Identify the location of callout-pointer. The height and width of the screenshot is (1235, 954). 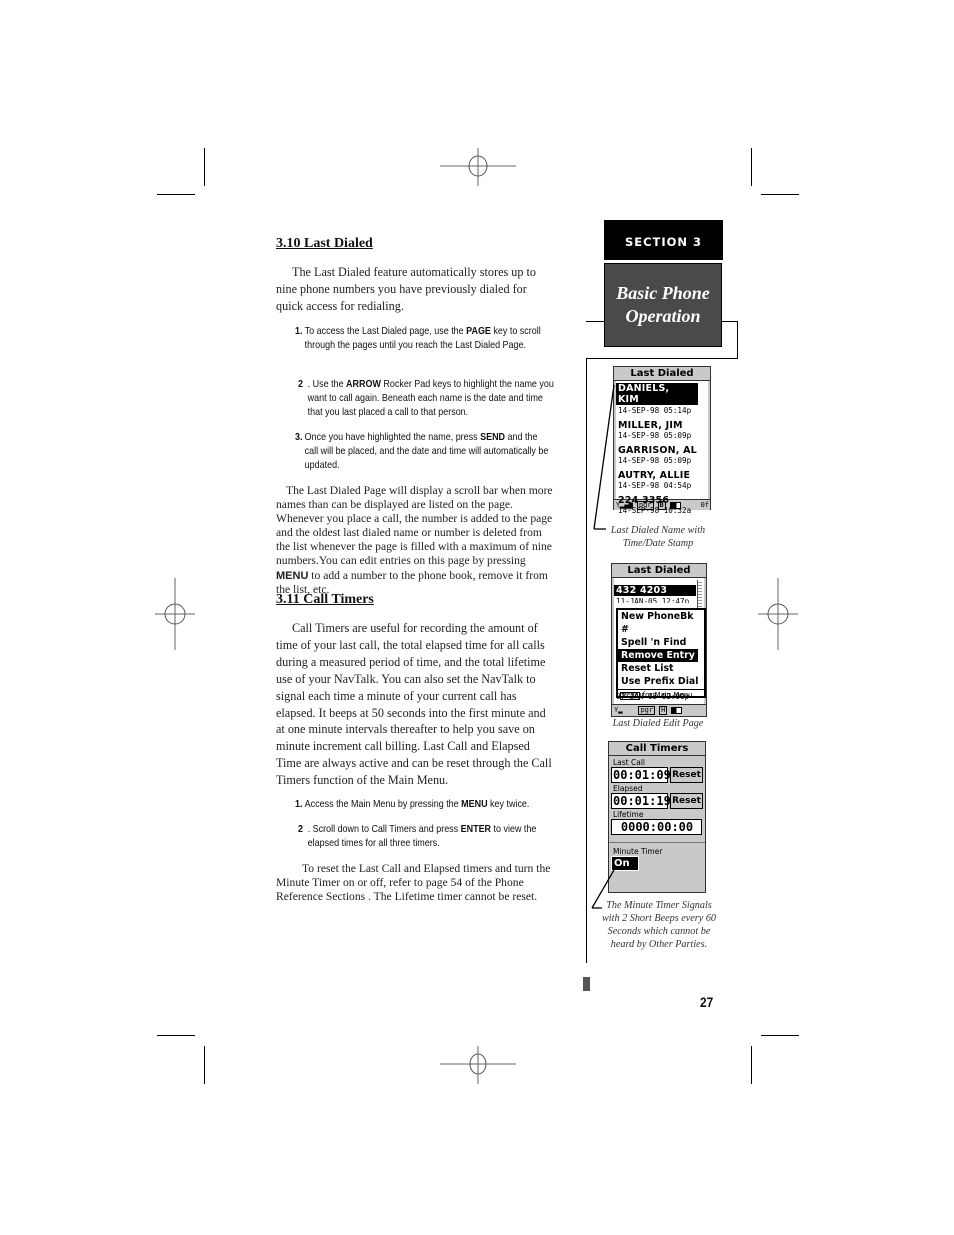
(604, 457).